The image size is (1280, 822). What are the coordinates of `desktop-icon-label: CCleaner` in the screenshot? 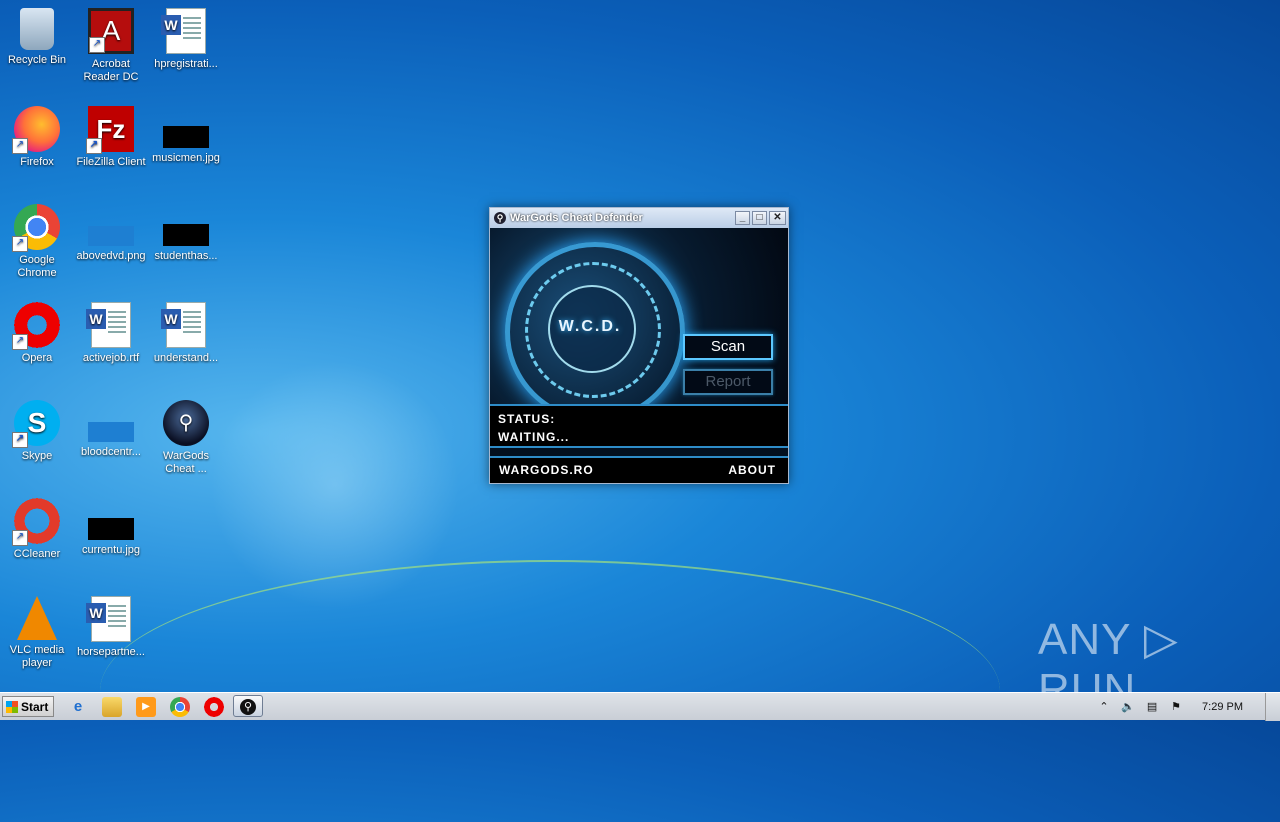 It's located at (37, 554).